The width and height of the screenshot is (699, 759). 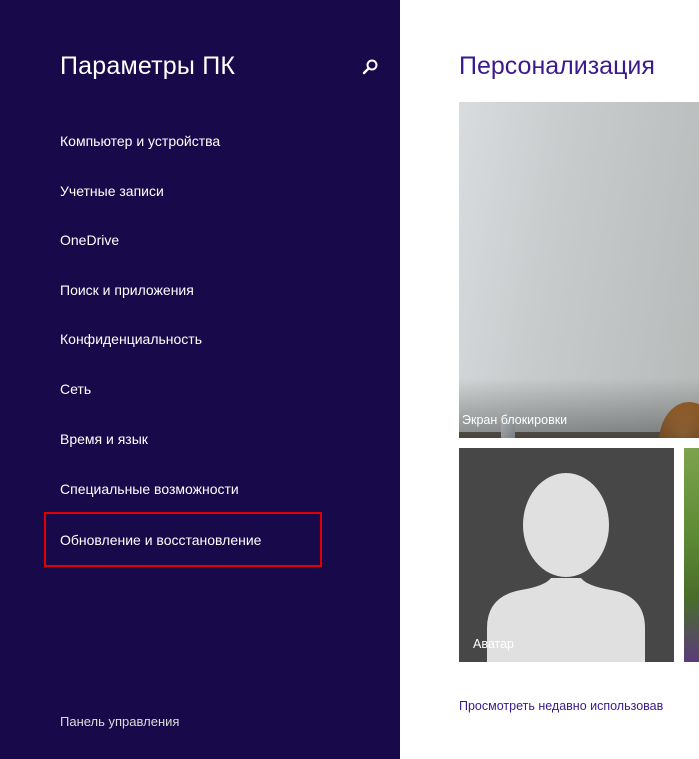 What do you see at coordinates (566, 567) in the screenshot?
I see `avatar-placeholder-icon` at bounding box center [566, 567].